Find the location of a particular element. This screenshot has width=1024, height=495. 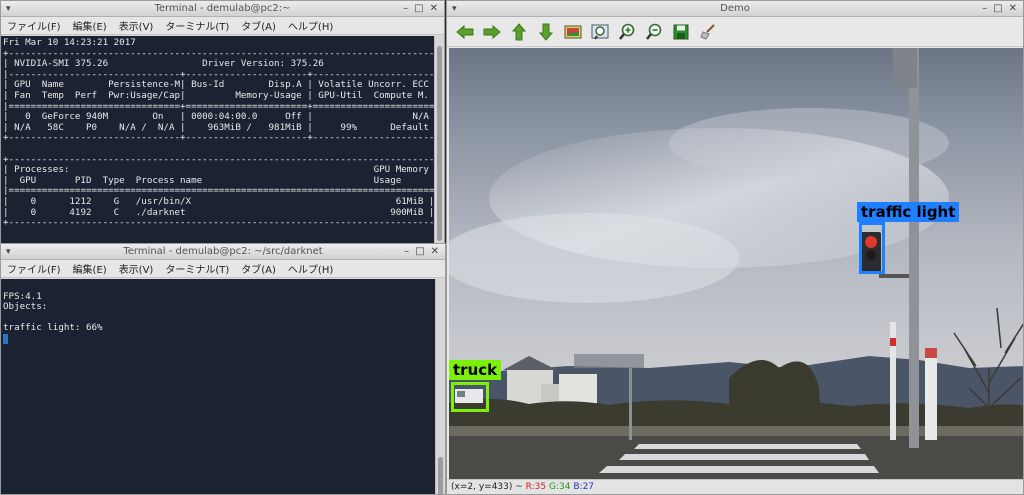

window-title: Terminal - demulab@pc2:~ is located at coordinates (222, 8).